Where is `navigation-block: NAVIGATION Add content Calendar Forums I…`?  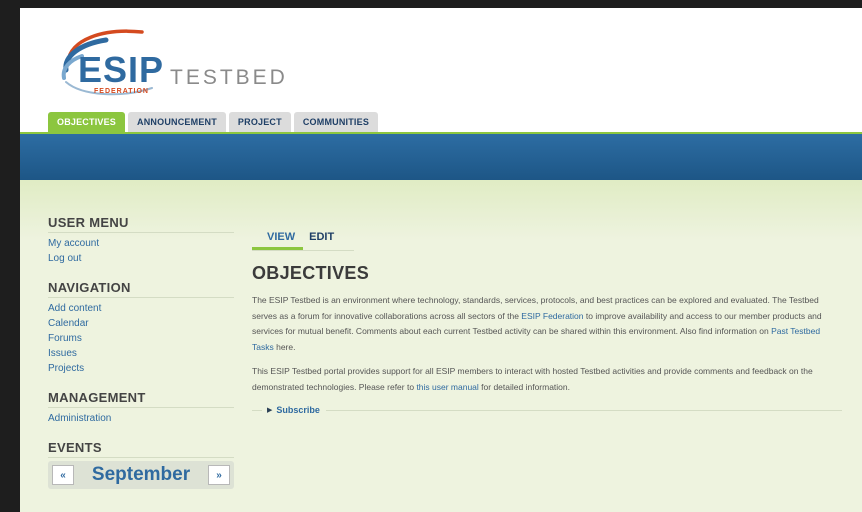
navigation-block: NAVIGATION Add content Calendar Forums I… is located at coordinates (141, 328).